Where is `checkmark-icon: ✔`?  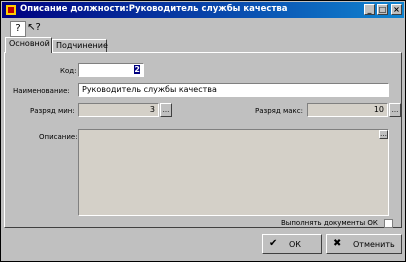
checkmark-icon: ✔ is located at coordinates (273, 243).